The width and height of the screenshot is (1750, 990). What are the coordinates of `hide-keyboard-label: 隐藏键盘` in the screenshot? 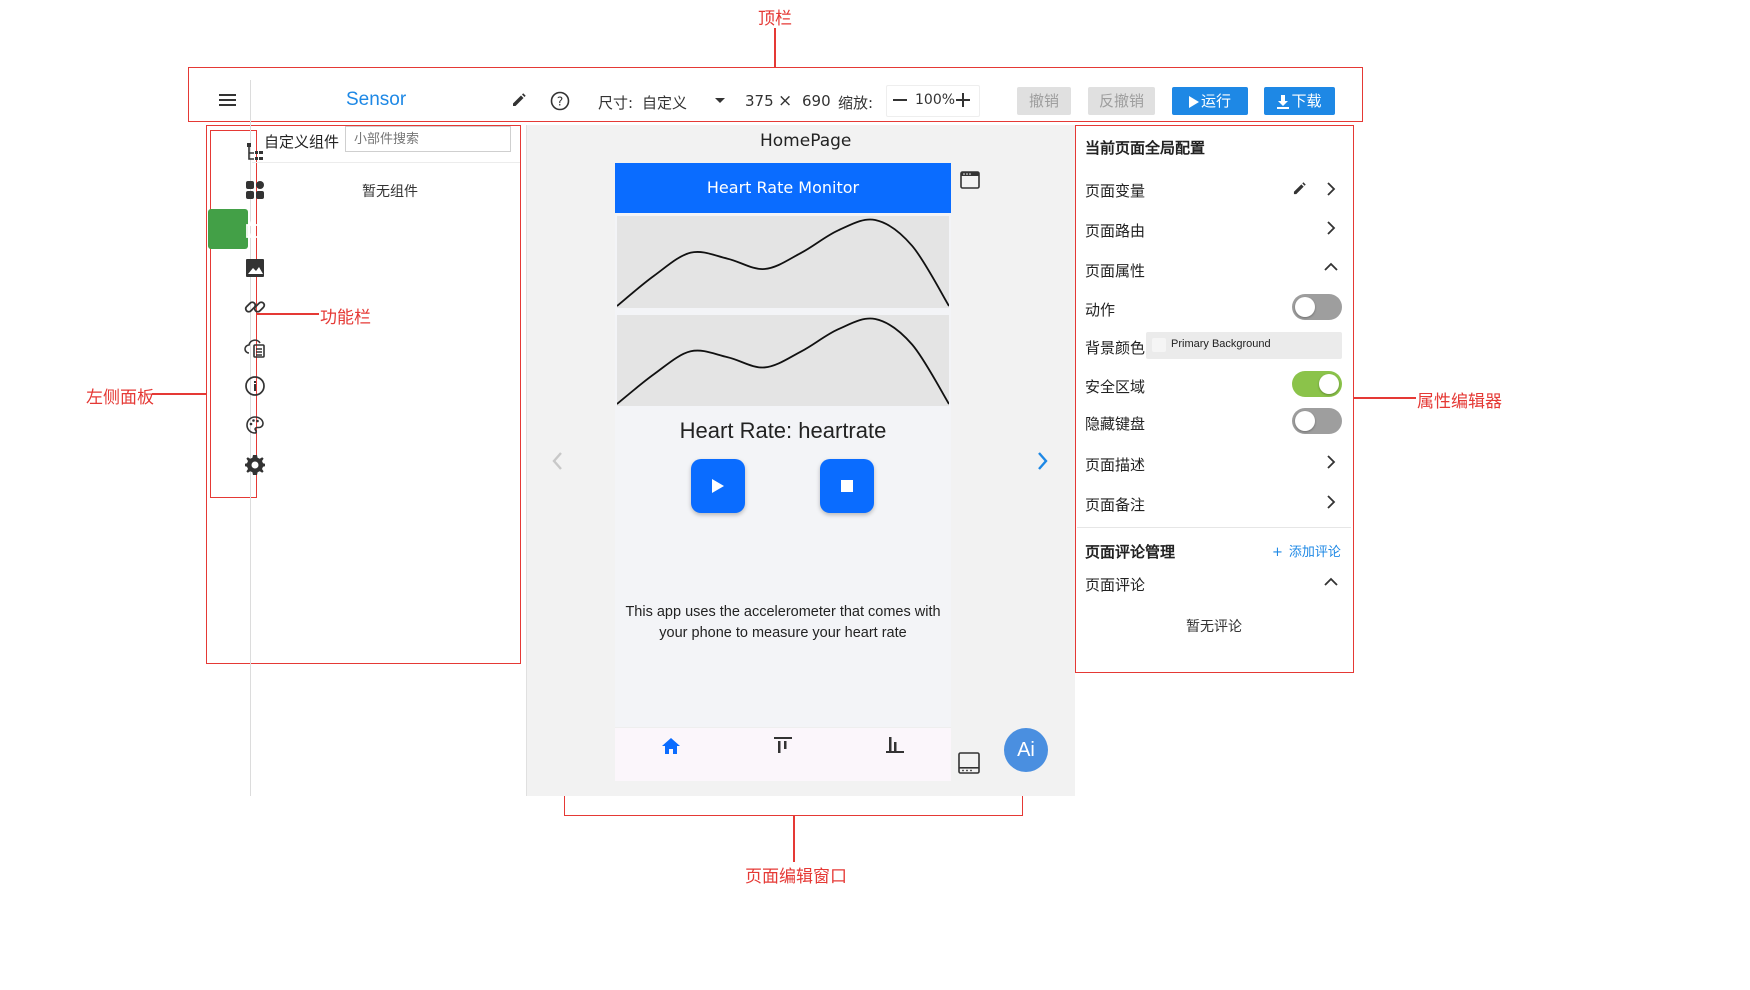 It's located at (1115, 424).